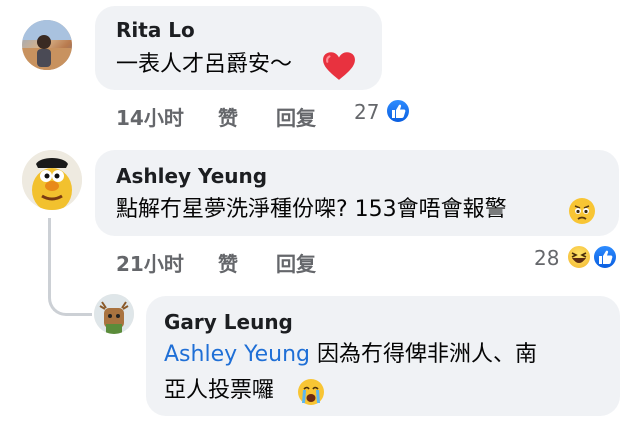 The width and height of the screenshot is (640, 425). Describe the element at coordinates (70, 301) in the screenshot. I see `reply-thread-line` at that location.